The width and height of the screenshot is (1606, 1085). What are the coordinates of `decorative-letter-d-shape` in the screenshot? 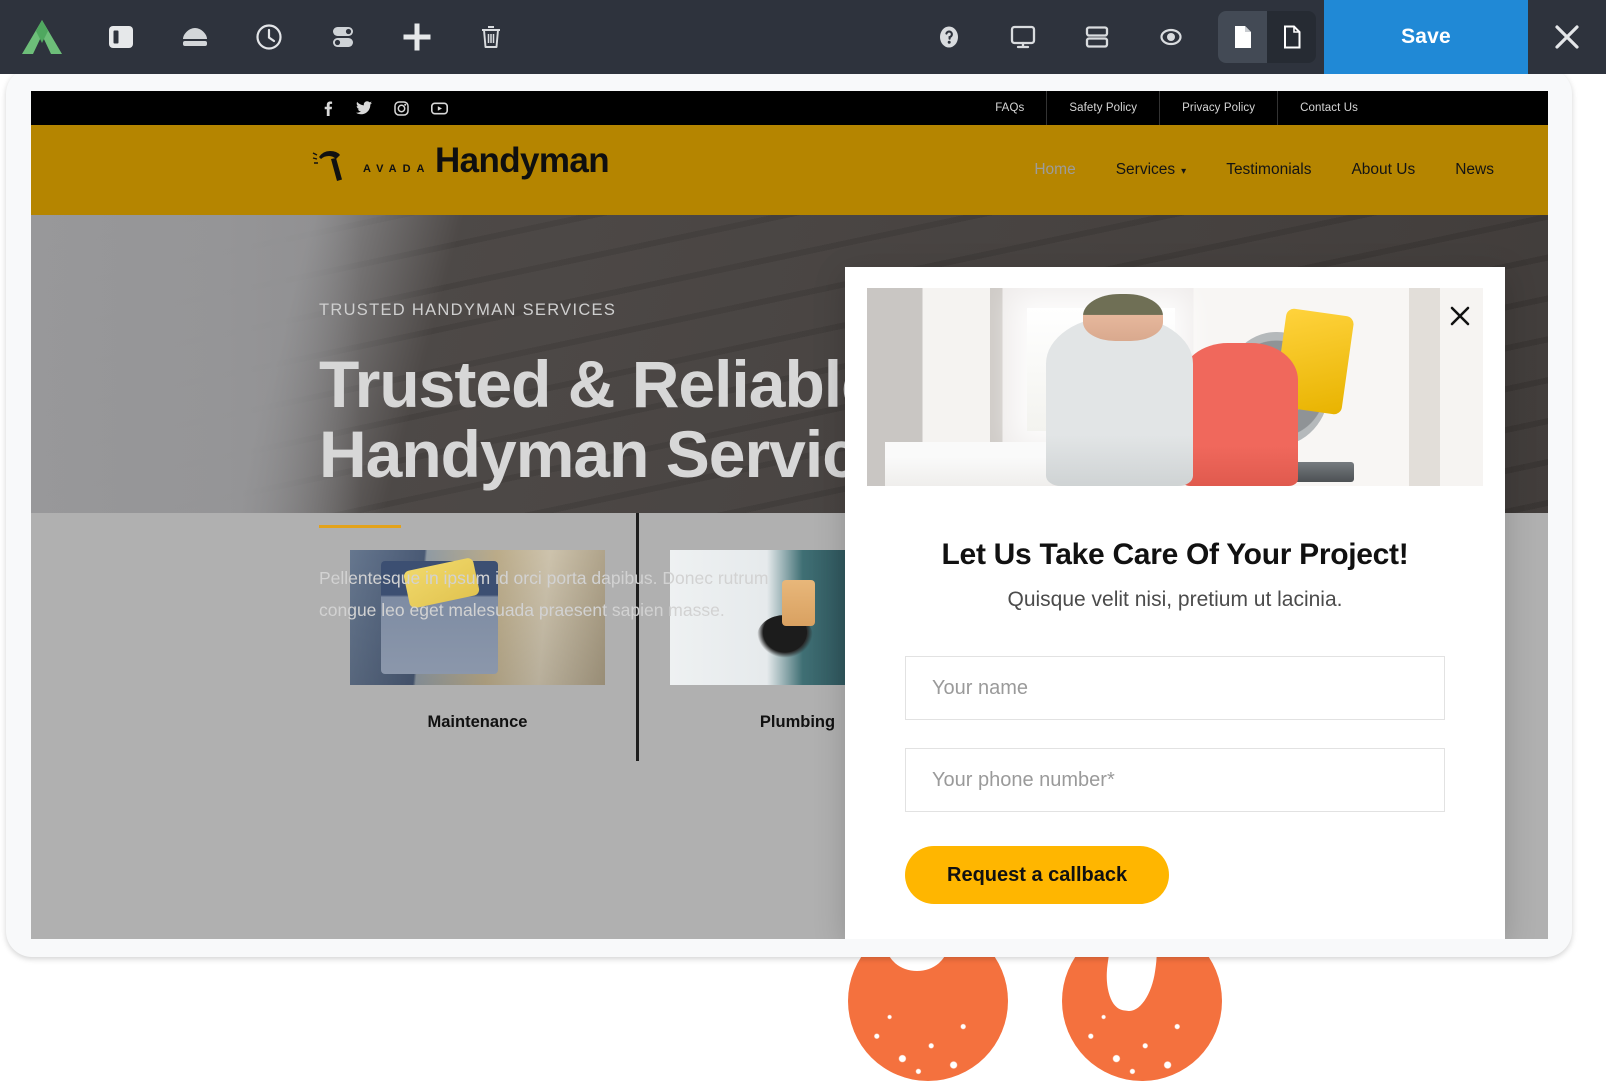 It's located at (1142, 1019).